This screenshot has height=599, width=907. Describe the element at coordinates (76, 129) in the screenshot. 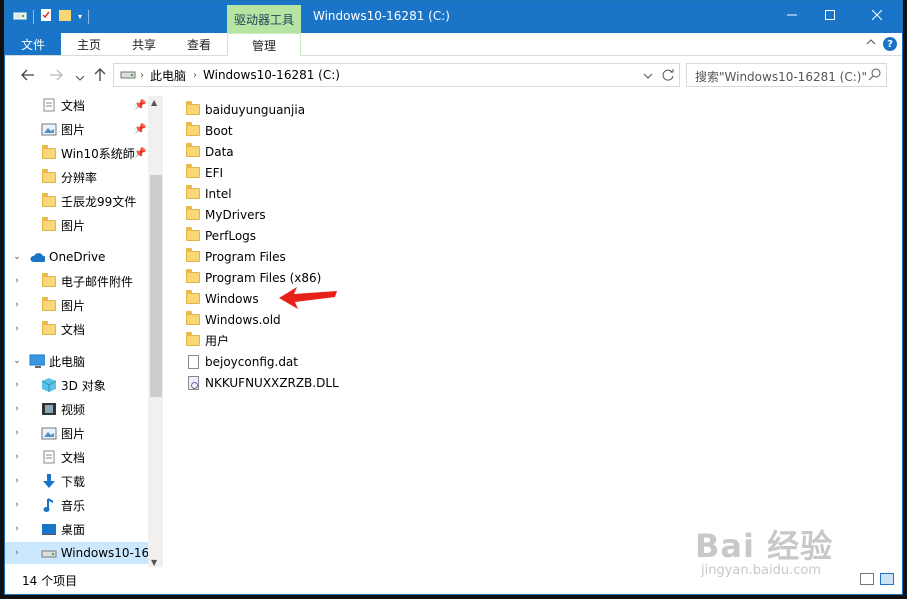

I see `nav-item-pictures: 图片 📌` at that location.